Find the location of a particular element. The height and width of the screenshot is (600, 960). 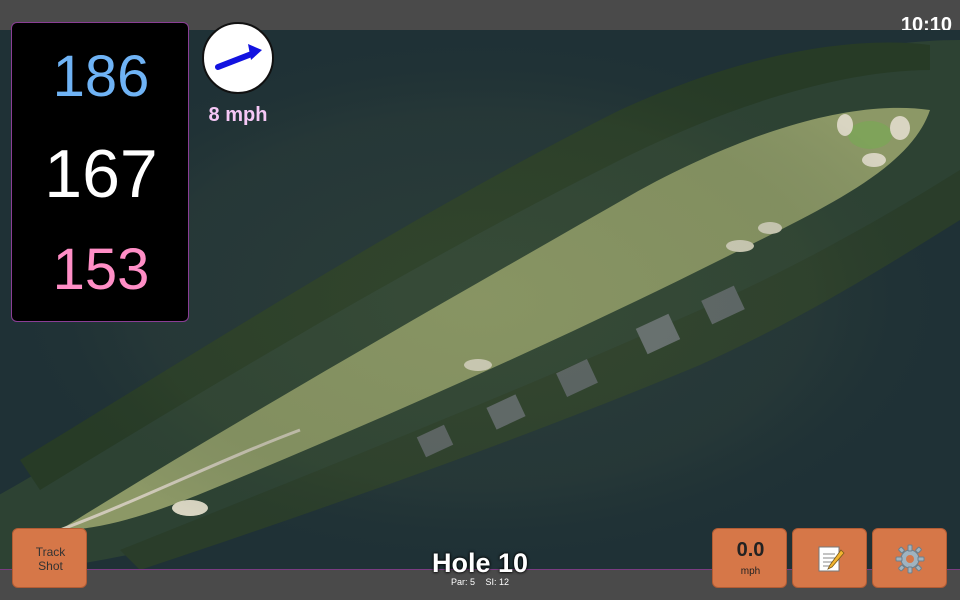

distance-panel: 186 167 153 is located at coordinates (100, 172).